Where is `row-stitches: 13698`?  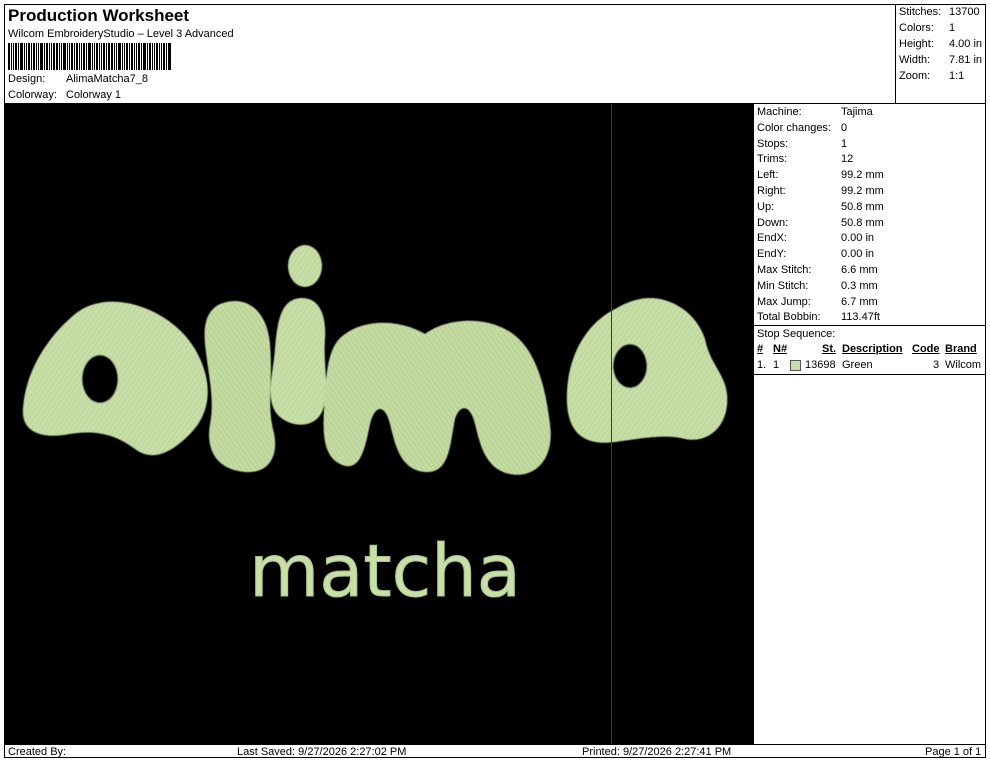
row-stitches: 13698 is located at coordinates (820, 365).